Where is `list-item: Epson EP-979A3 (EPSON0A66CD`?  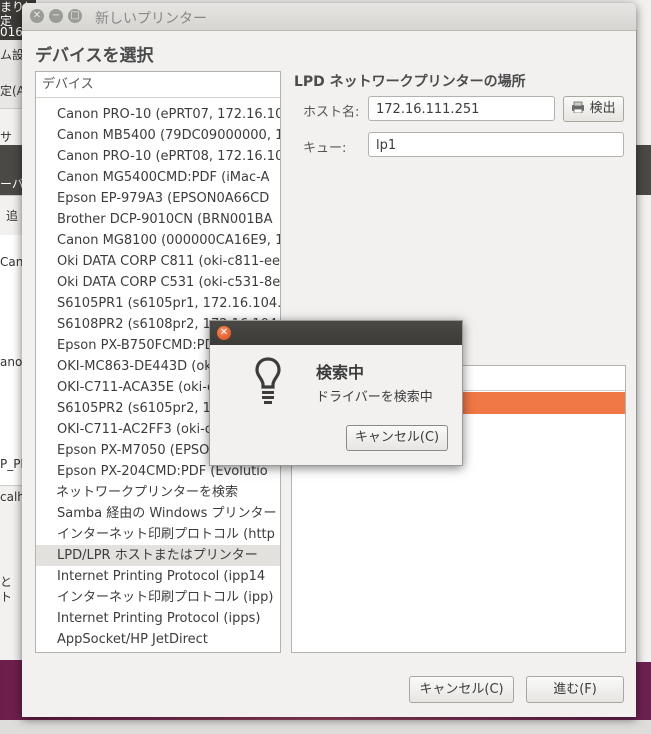
list-item: Epson EP-979A3 (EPSON0A66CD is located at coordinates (158, 198).